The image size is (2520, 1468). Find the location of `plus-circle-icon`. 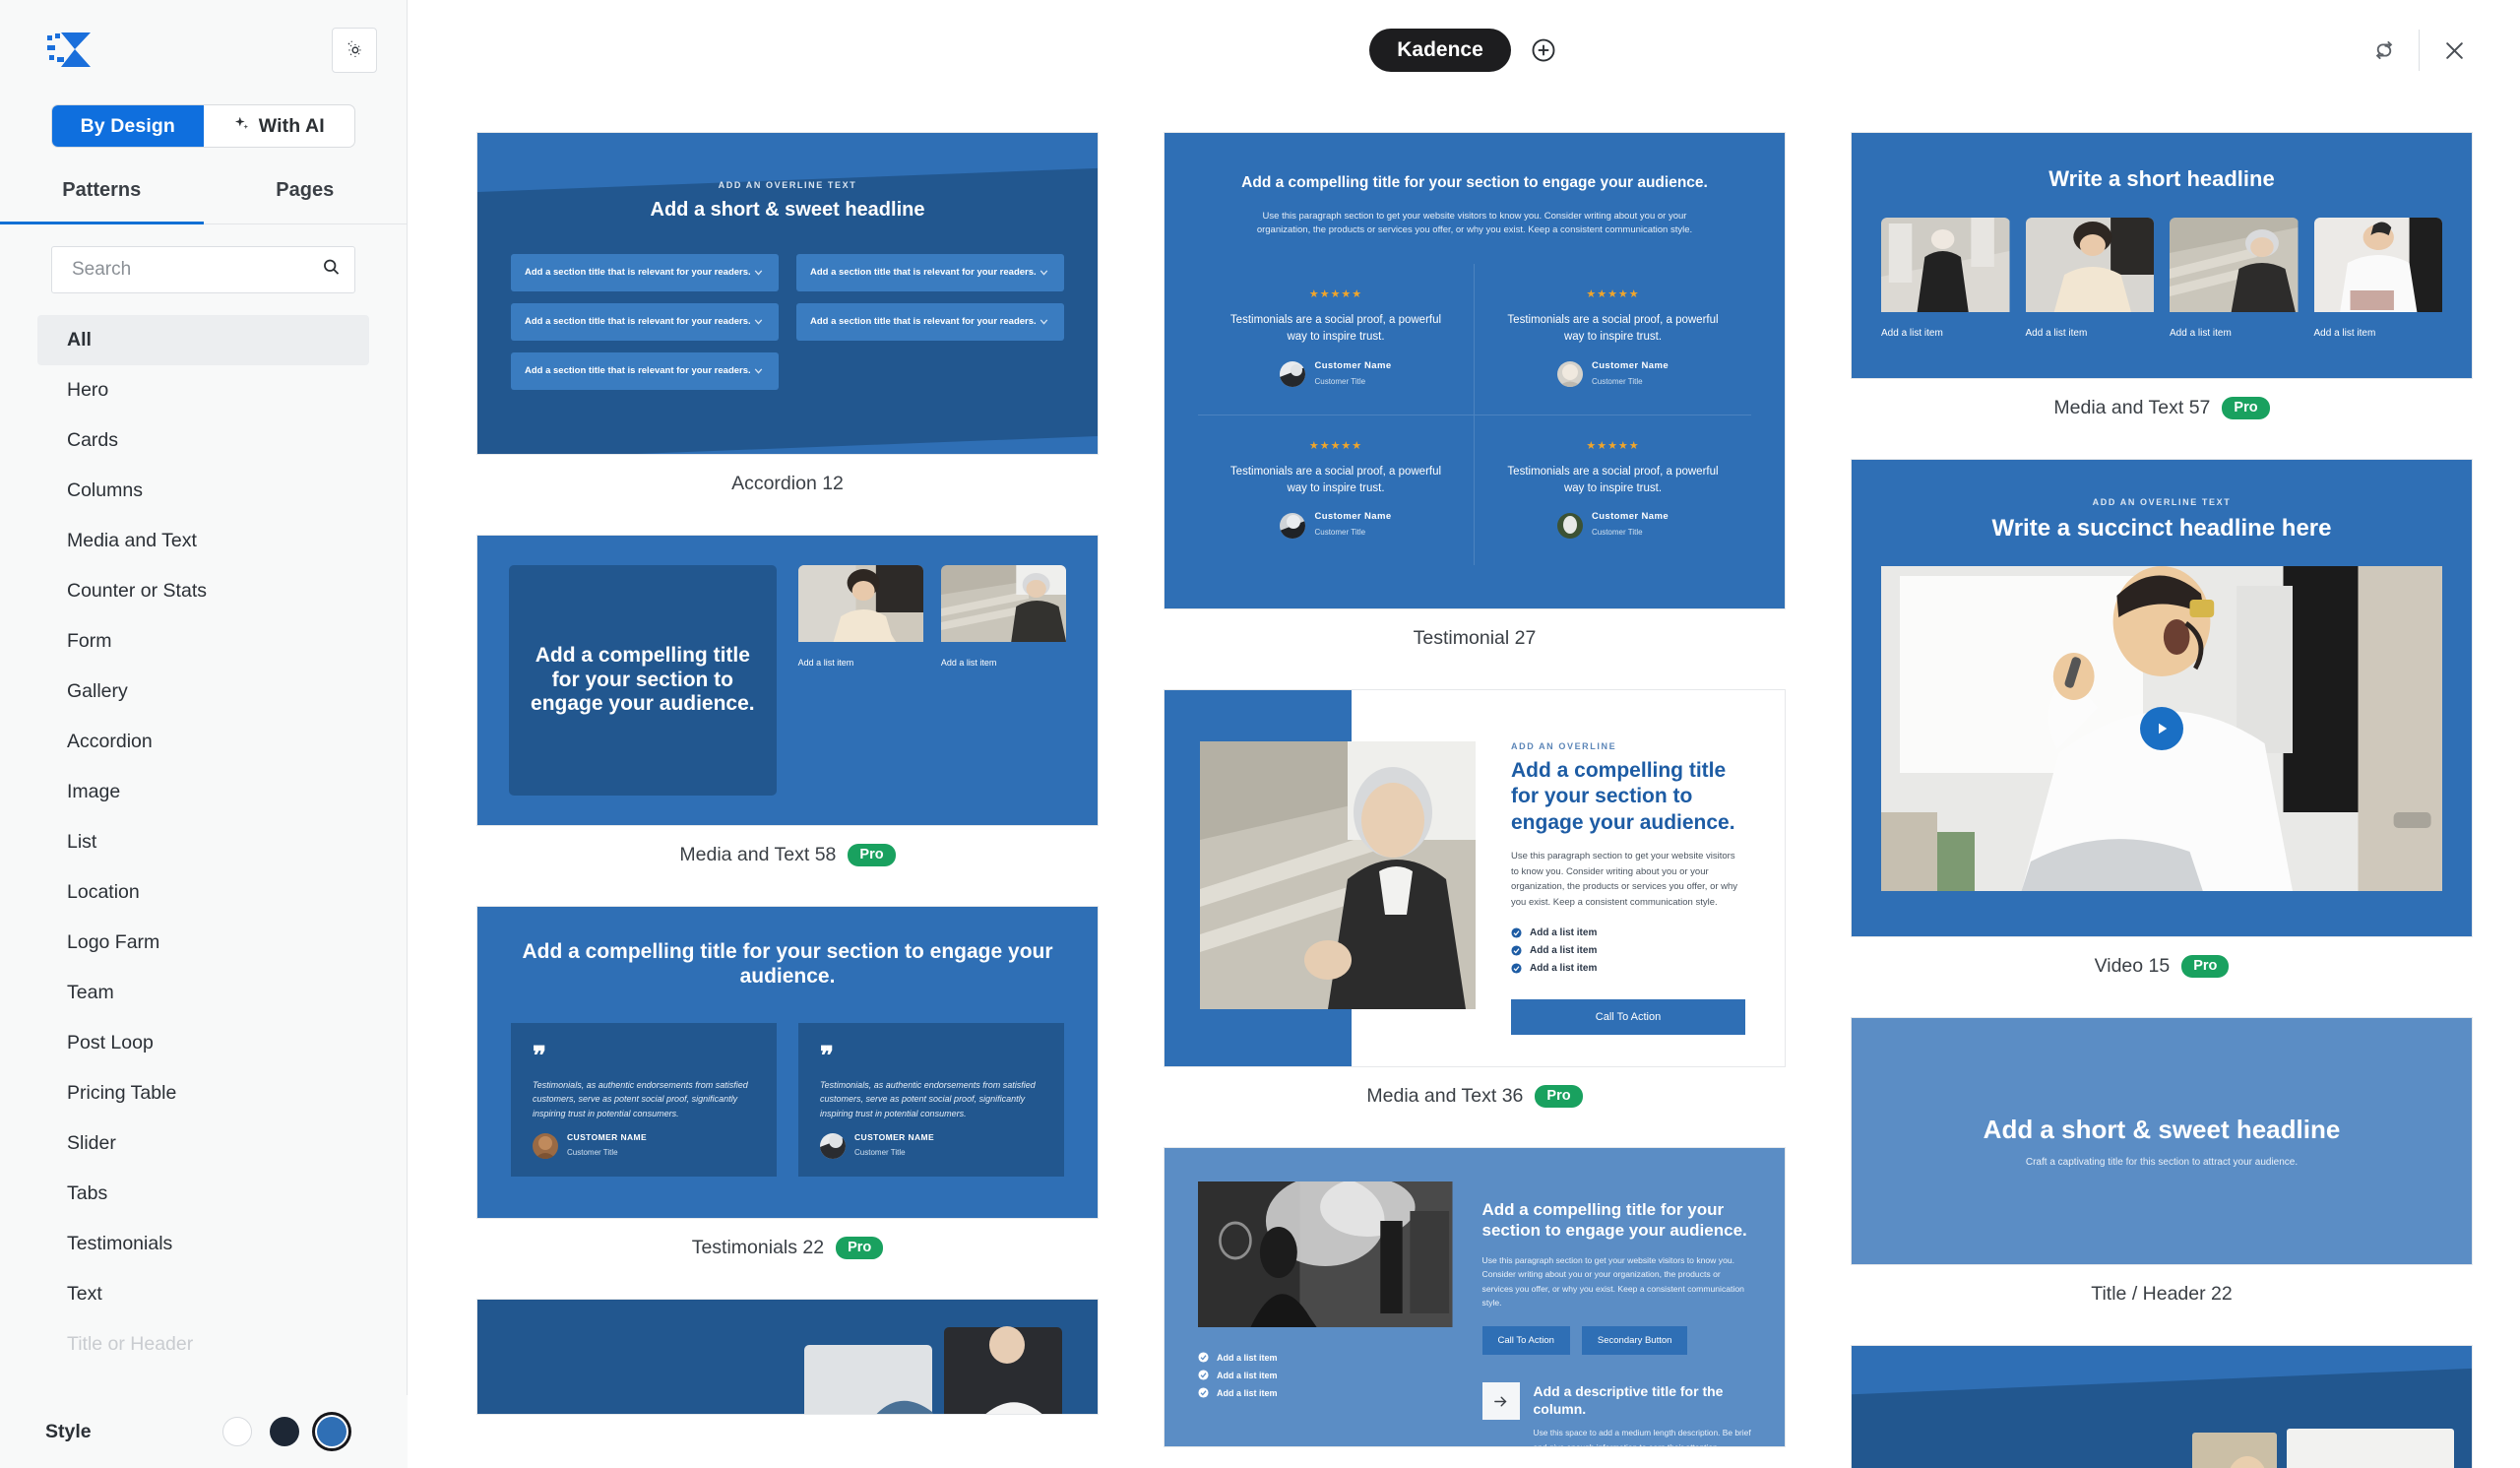

plus-circle-icon is located at coordinates (1543, 50).